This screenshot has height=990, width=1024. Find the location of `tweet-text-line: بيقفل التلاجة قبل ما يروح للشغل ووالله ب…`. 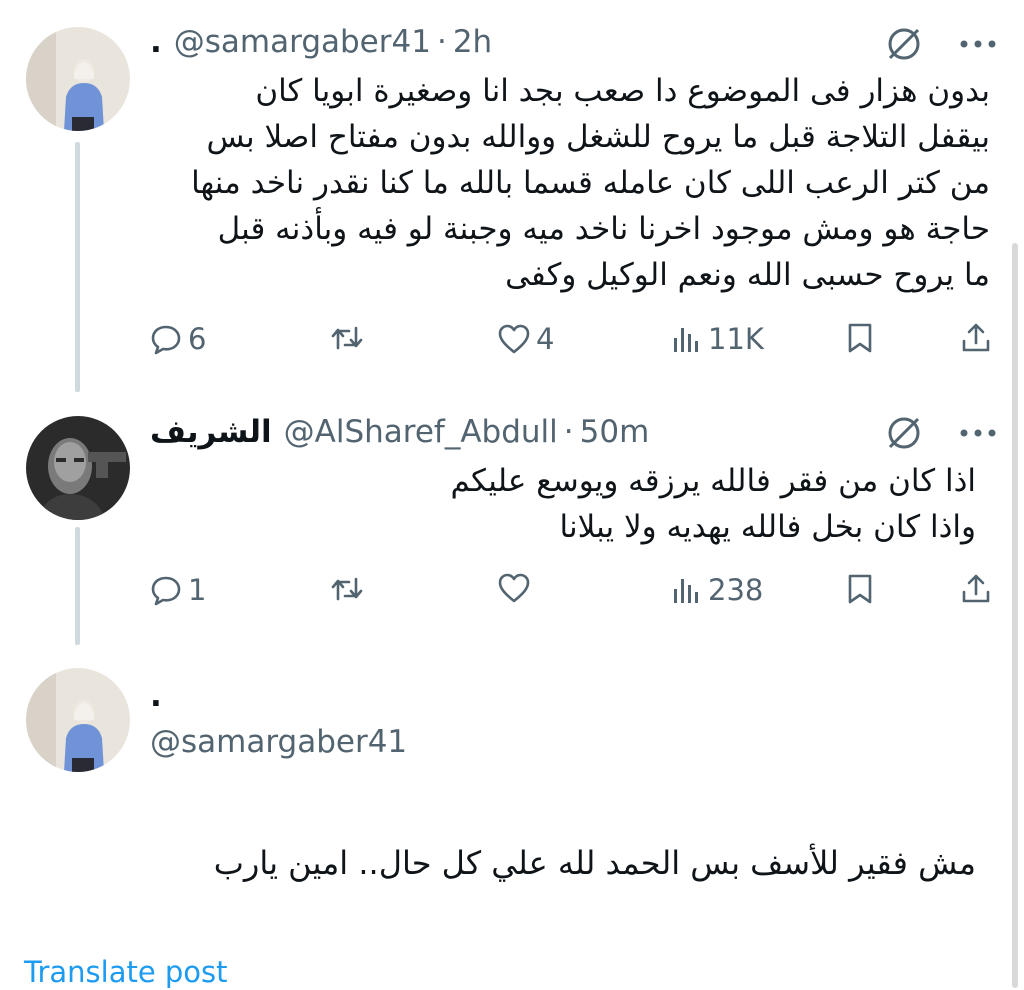

tweet-text-line: بيقفل التلاجة قبل ما يروح للشغل ووالله ب… is located at coordinates (598, 137).